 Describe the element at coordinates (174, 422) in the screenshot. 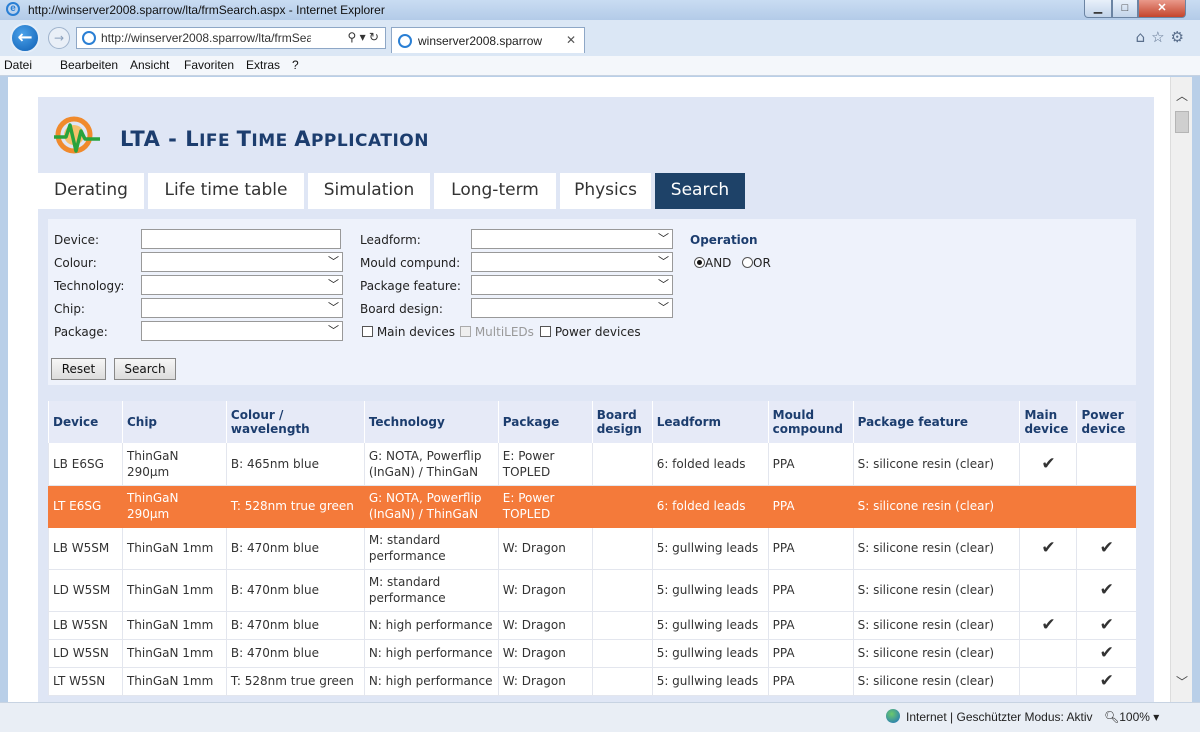

I see `col-chip: Chip` at that location.